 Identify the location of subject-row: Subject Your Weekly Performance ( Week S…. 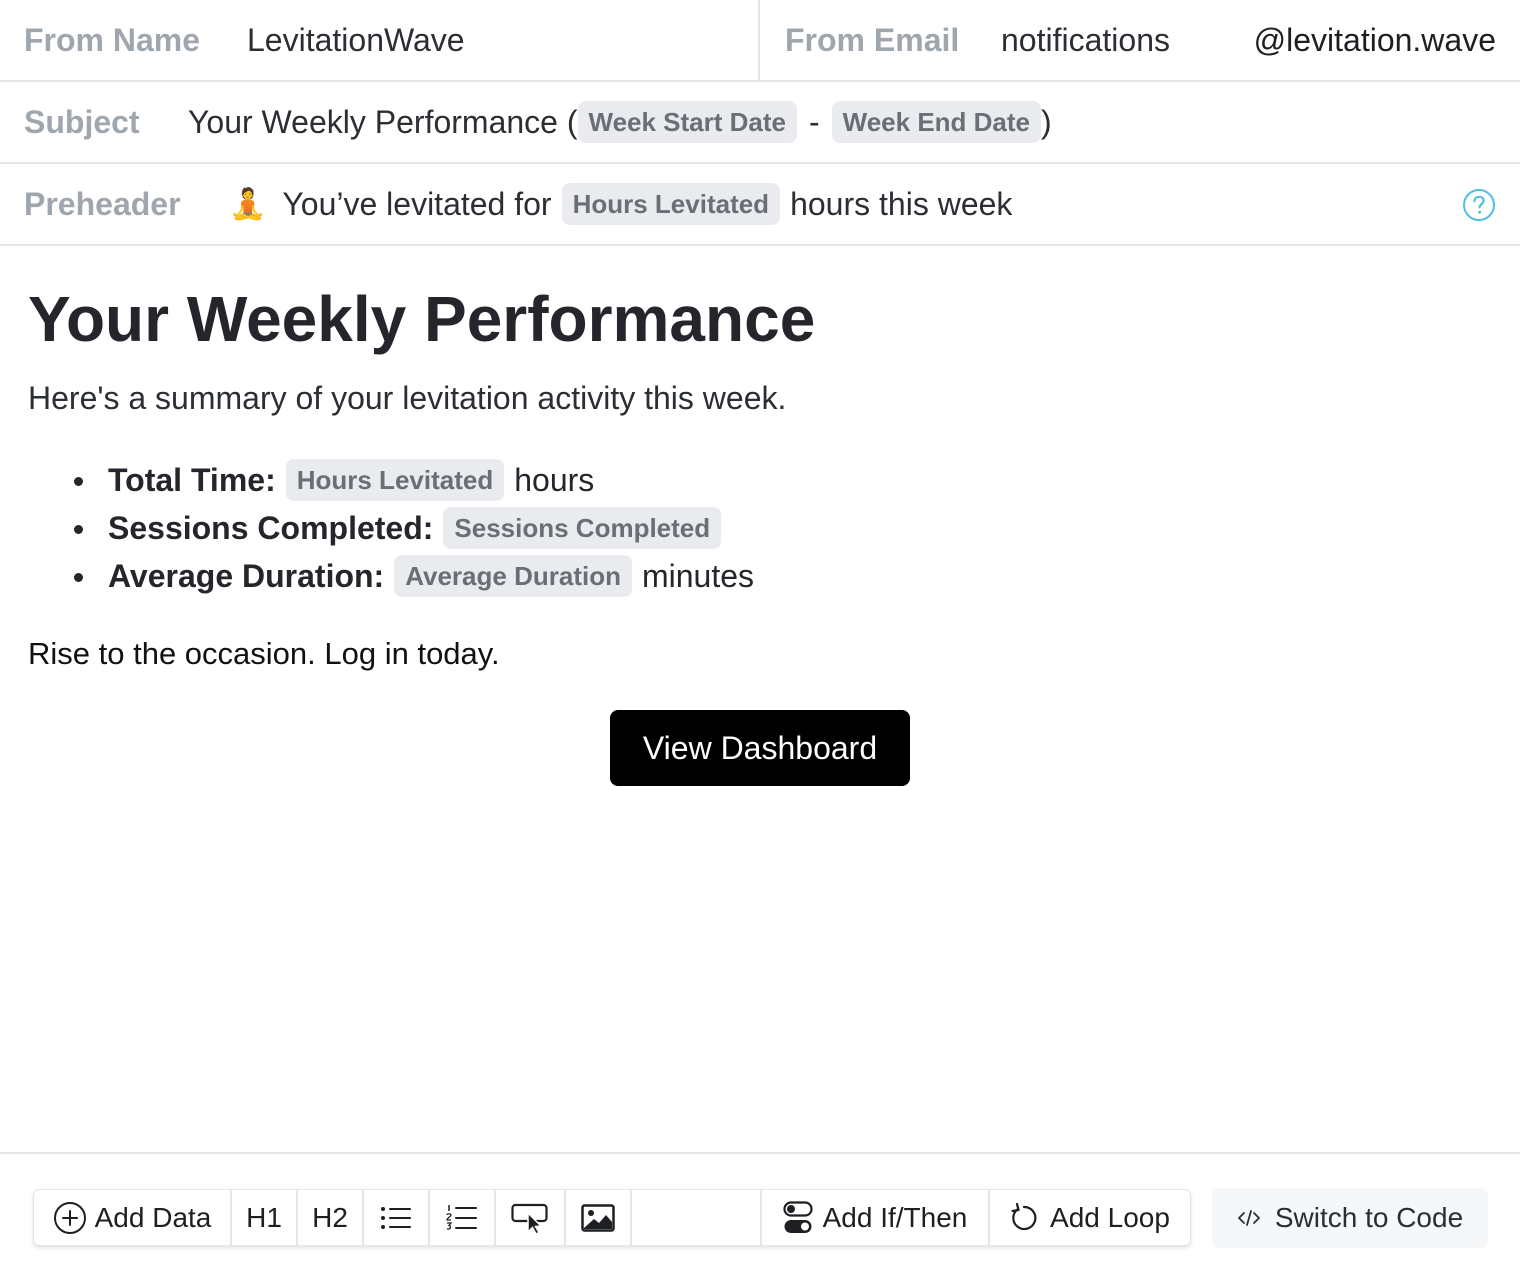
(760, 123).